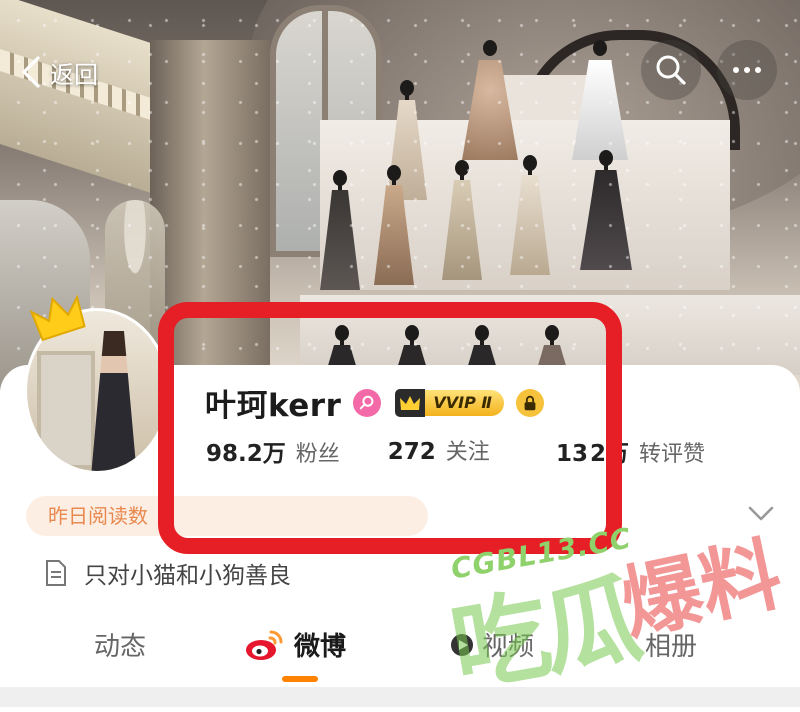 The height and width of the screenshot is (712, 800). I want to click on content-divider, so click(400, 697).